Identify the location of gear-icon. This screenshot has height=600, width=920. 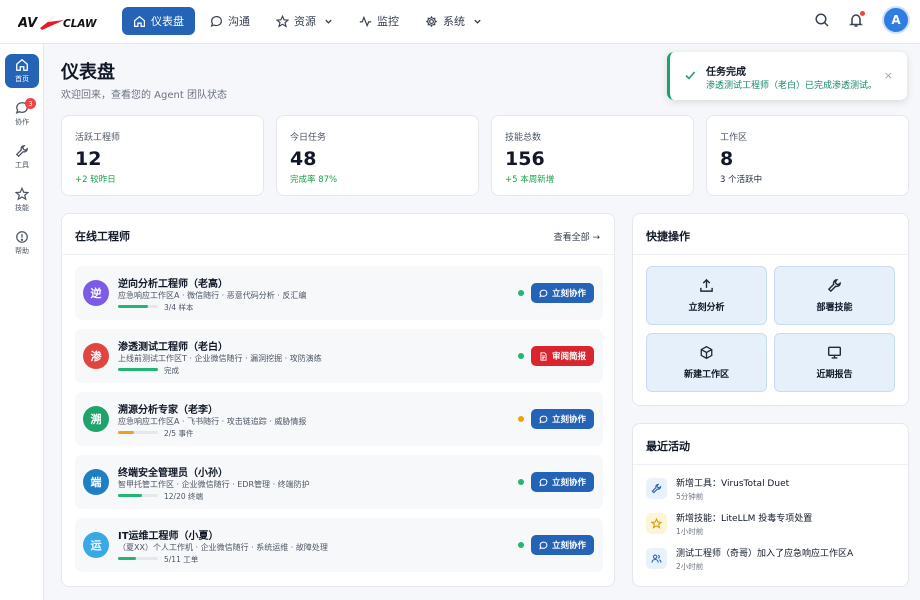
(431, 21).